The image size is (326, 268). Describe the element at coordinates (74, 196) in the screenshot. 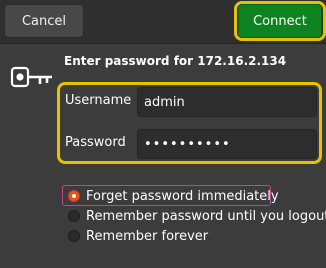

I see `radio-selected-icon` at that location.